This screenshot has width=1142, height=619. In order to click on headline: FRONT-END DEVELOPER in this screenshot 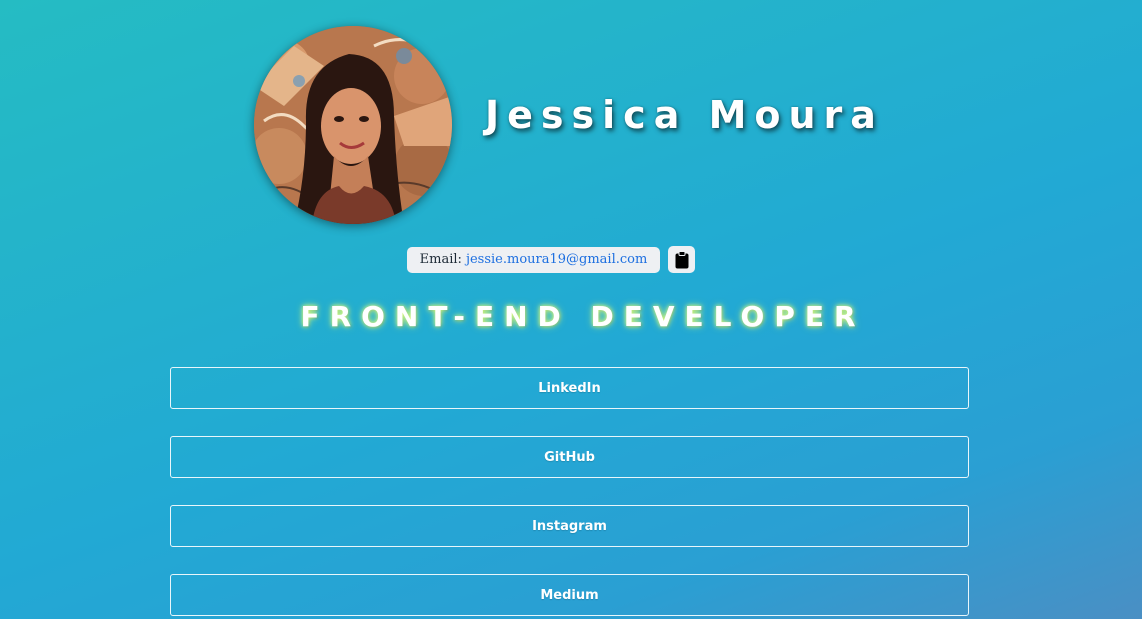, I will do `click(583, 316)`.